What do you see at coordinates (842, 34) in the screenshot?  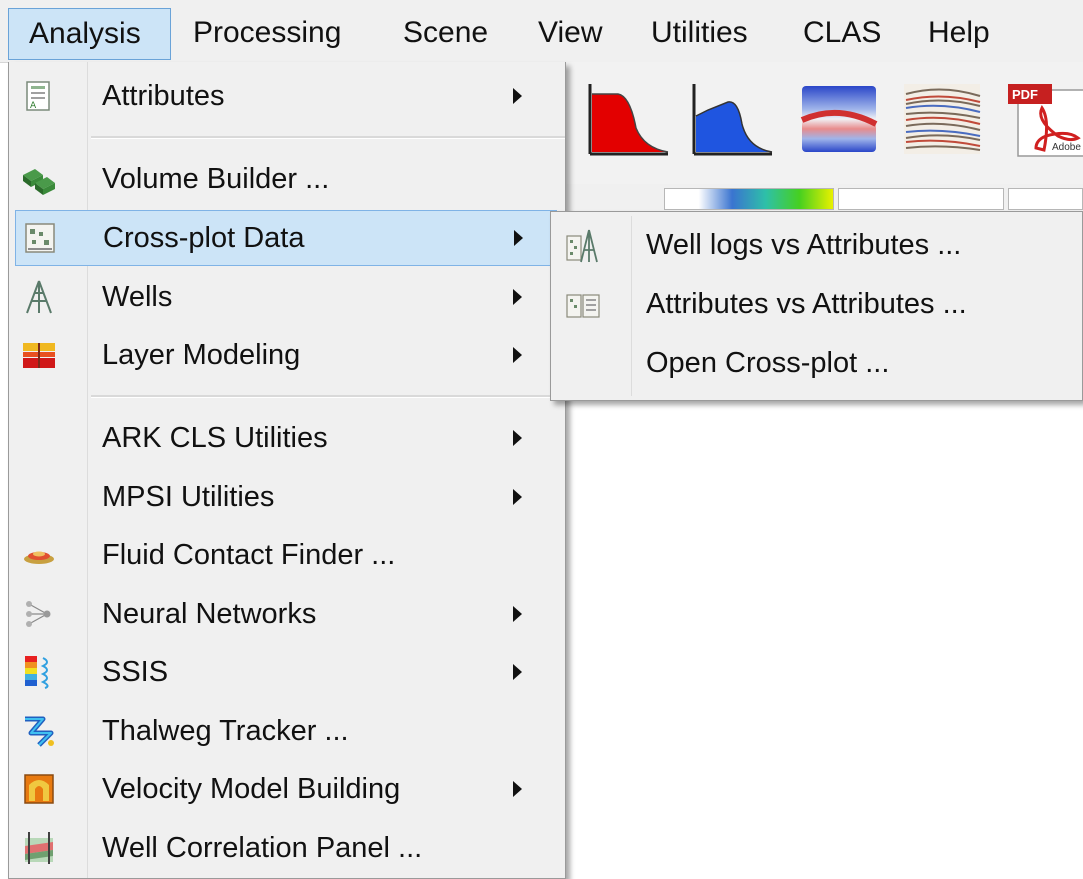 I see `menu-clas: CLAS` at bounding box center [842, 34].